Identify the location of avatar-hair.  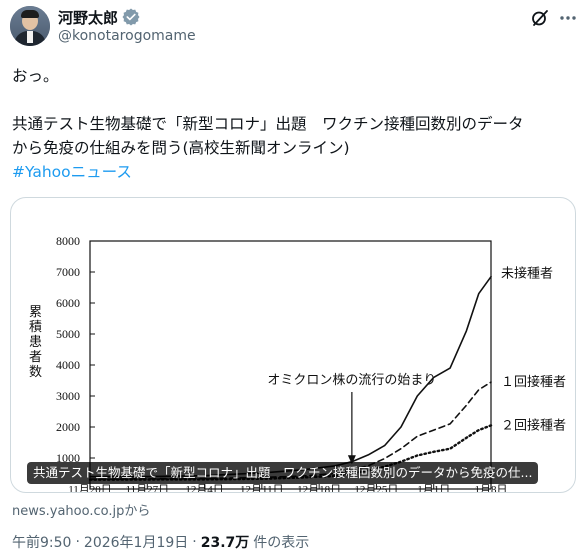
(30, 14).